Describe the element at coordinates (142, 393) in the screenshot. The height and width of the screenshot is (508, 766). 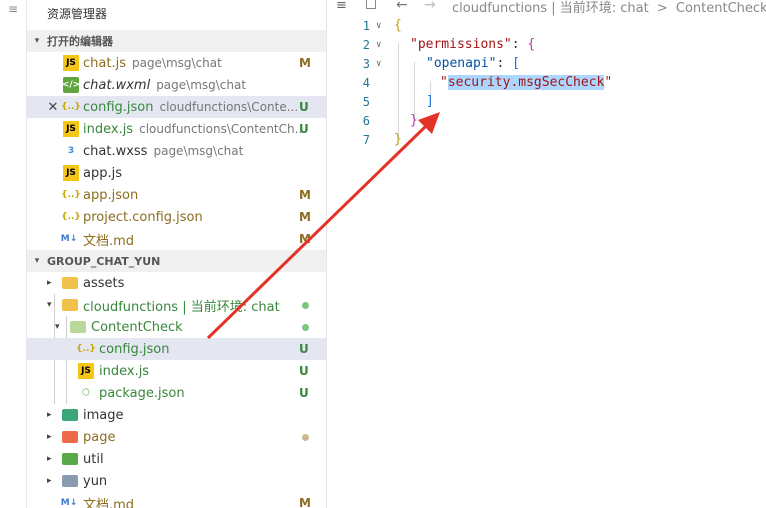
I see `tree-label: package.json` at that location.